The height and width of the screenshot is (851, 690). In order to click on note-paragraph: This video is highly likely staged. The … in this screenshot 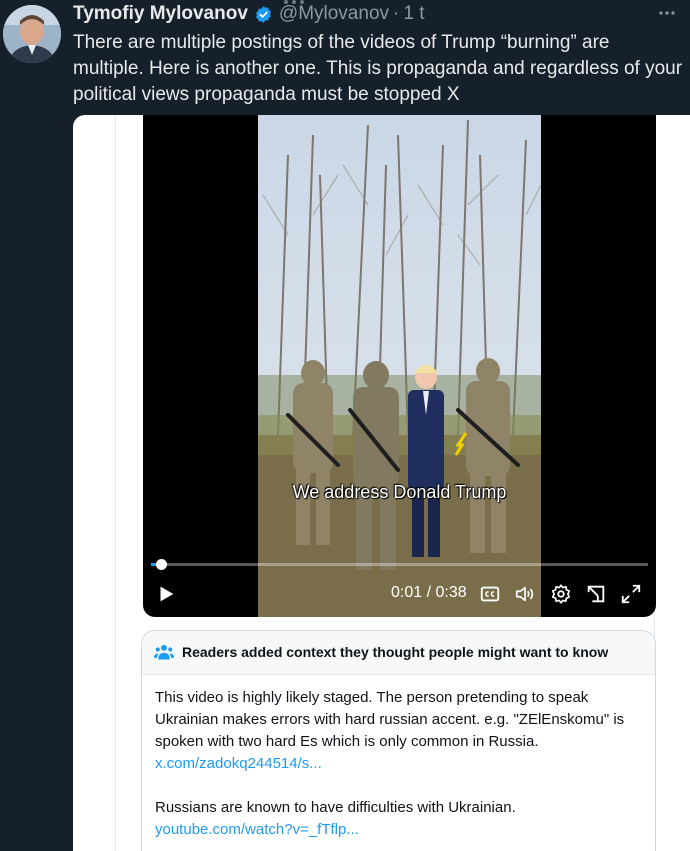, I will do `click(390, 719)`.